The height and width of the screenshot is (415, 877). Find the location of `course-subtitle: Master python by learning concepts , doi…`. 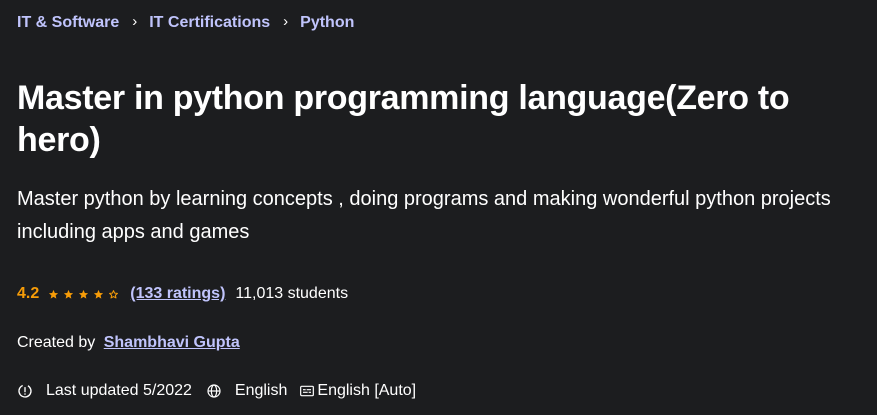

course-subtitle: Master python by learning concepts , doi… is located at coordinates (424, 215).